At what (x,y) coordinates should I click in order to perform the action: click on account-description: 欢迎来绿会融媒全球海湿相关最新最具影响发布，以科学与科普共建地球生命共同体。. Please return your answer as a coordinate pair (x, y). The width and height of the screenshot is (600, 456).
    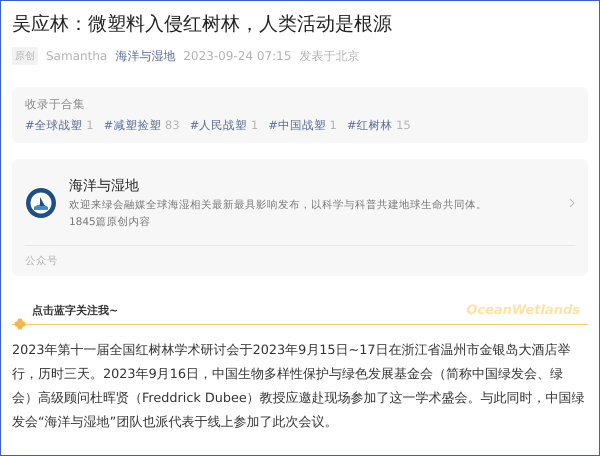
    Looking at the image, I should click on (278, 205).